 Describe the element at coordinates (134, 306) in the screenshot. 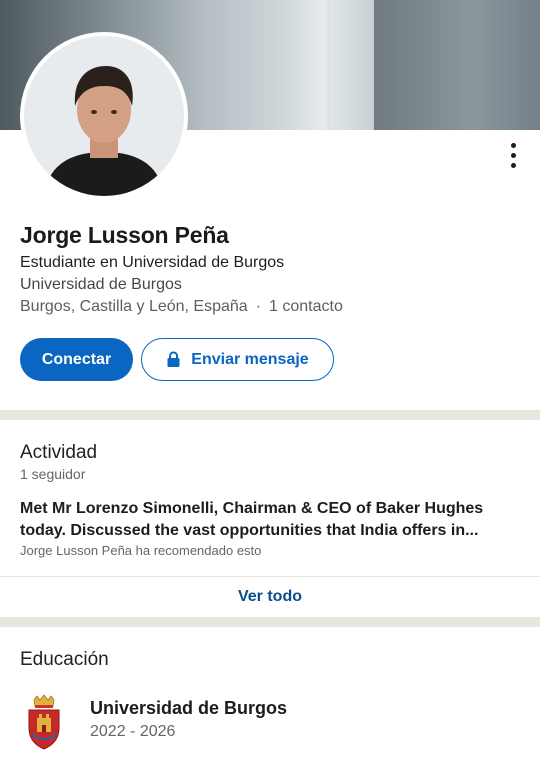

I see `profile-location: Burgos, Castilla y León, España` at that location.